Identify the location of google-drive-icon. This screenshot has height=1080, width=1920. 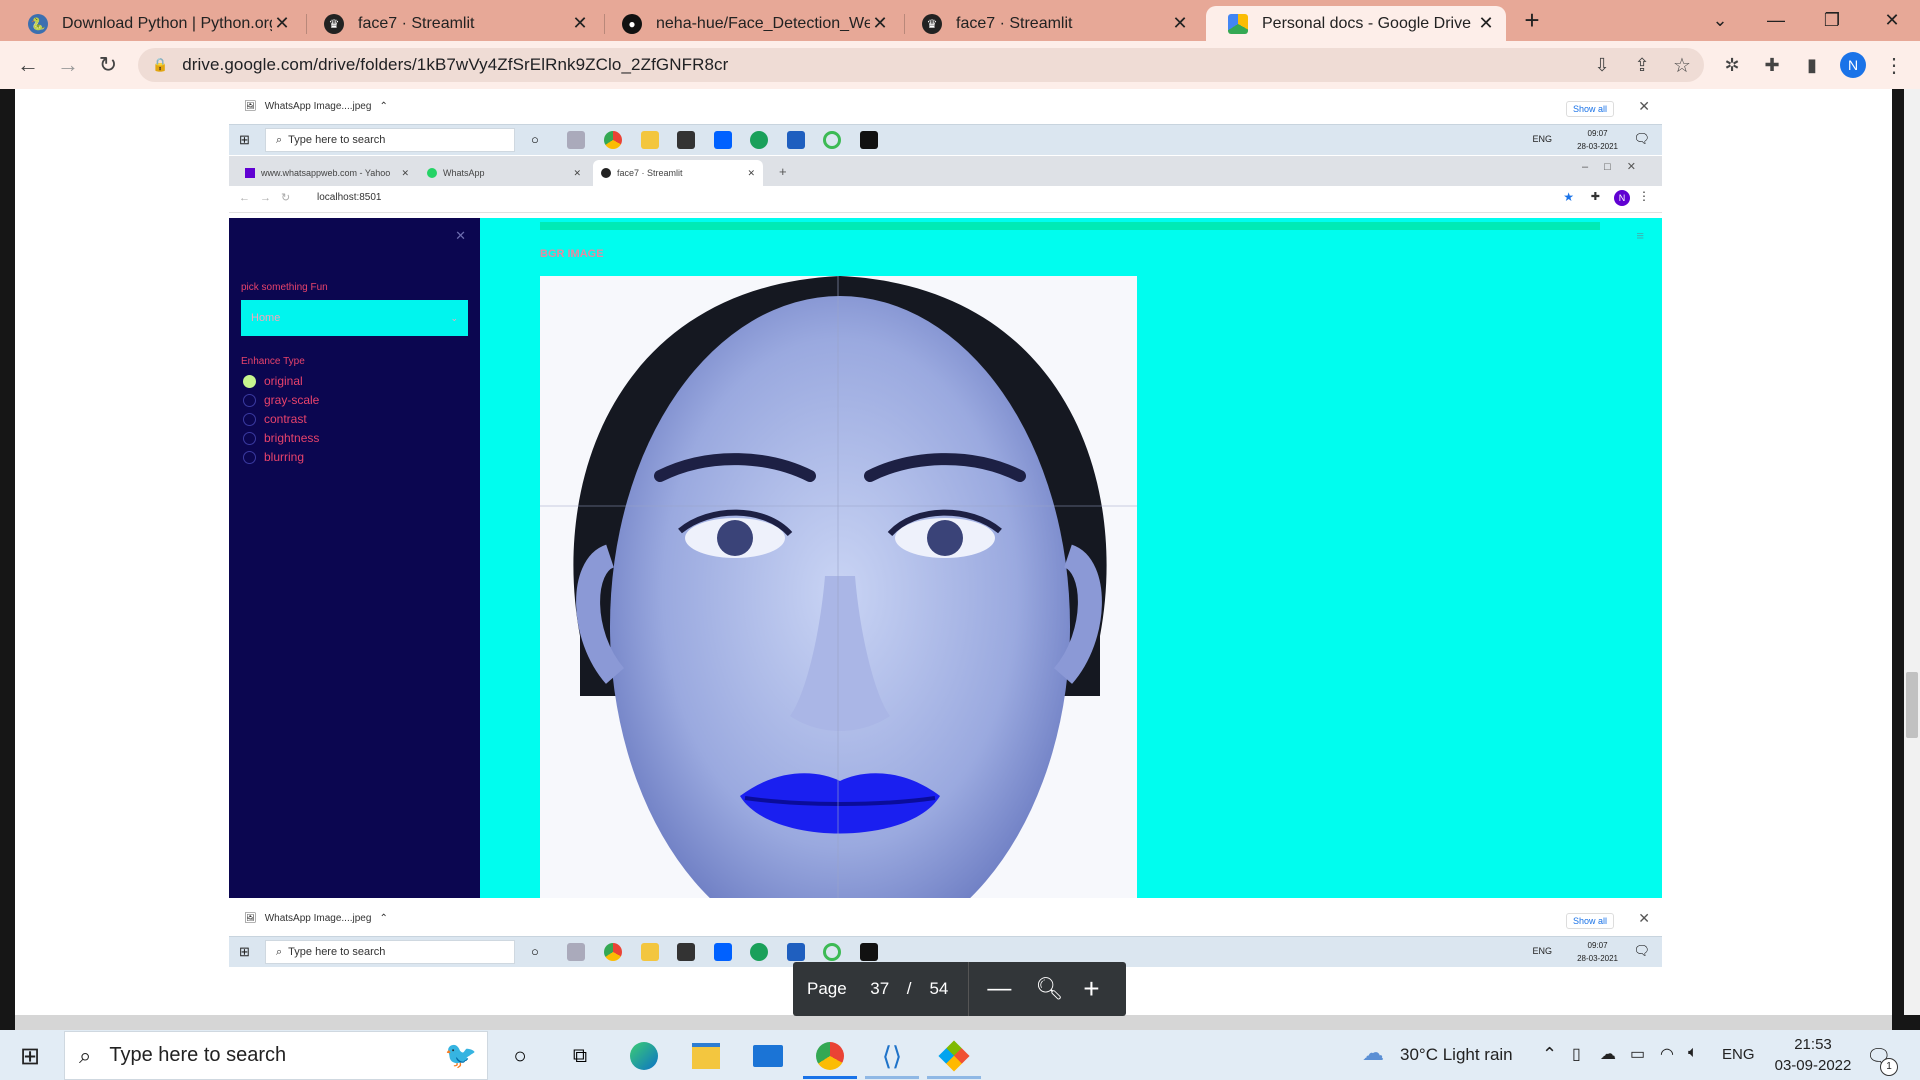
(1238, 23).